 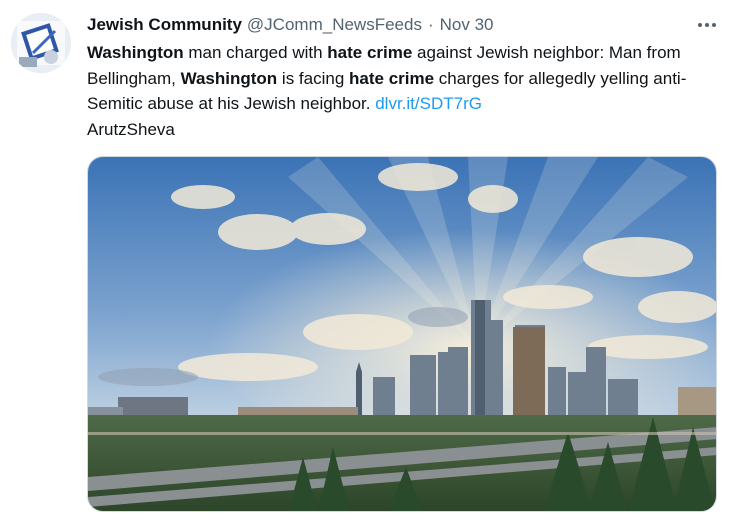 What do you see at coordinates (313, 78) in the screenshot?
I see `text-segment: is facing` at bounding box center [313, 78].